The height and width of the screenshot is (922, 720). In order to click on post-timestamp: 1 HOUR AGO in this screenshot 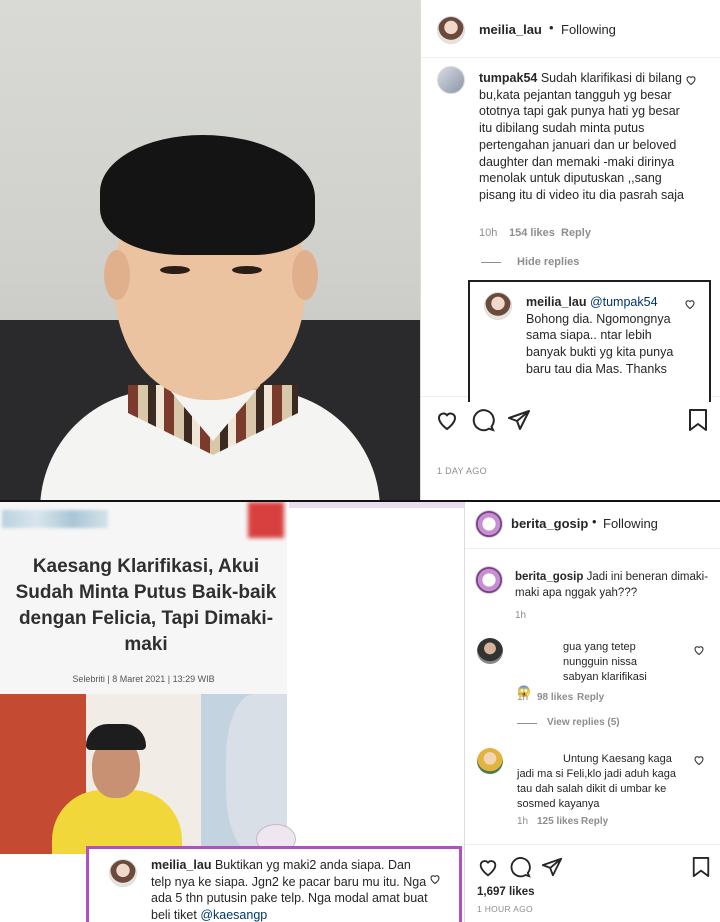, I will do `click(505, 909)`.